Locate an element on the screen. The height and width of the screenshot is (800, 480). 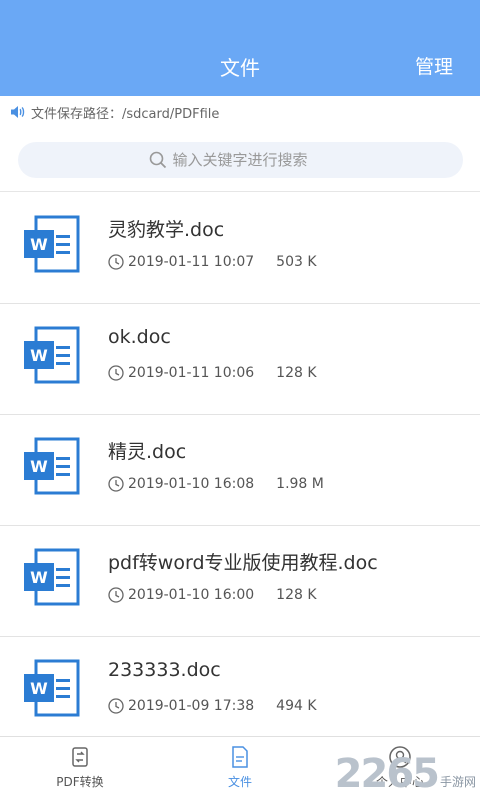
search-section is located at coordinates (240, 160).